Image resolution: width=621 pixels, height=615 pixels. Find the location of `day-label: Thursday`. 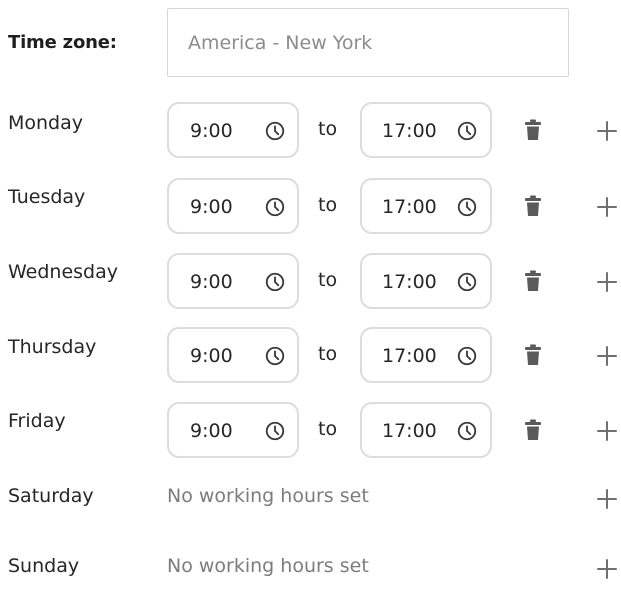

day-label: Thursday is located at coordinates (52, 347).